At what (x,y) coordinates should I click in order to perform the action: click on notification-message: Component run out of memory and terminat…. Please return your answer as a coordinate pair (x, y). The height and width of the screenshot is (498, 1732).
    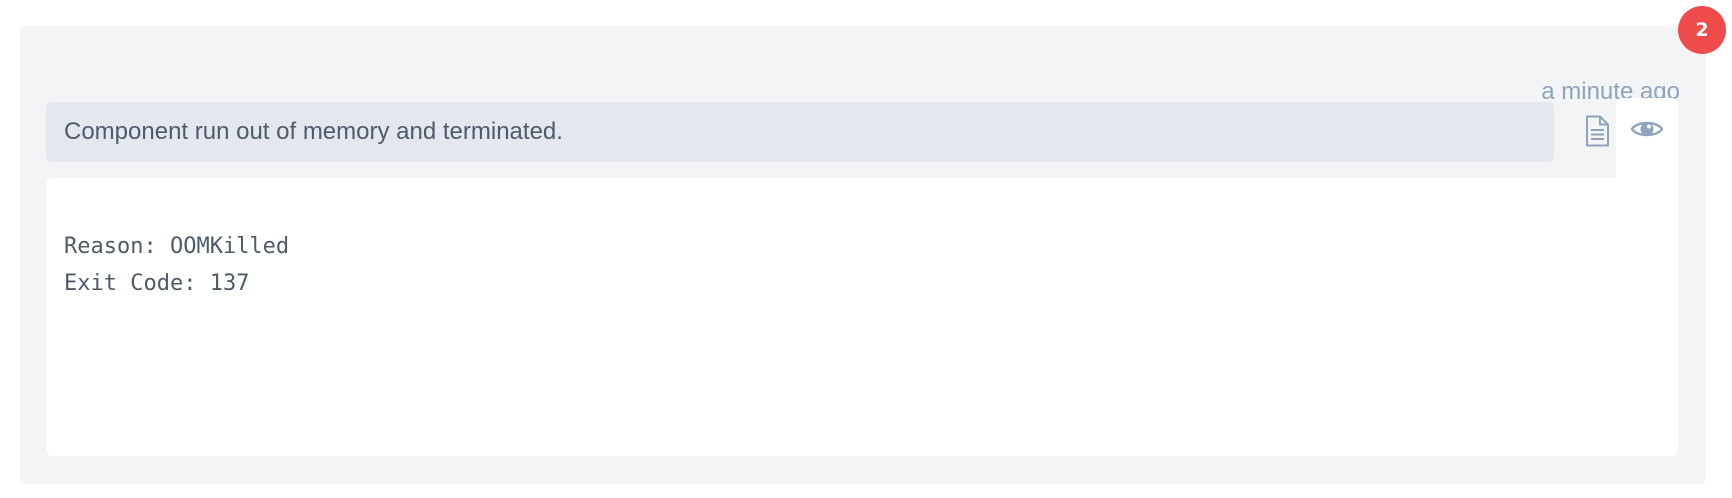
    Looking at the image, I should click on (800, 132).